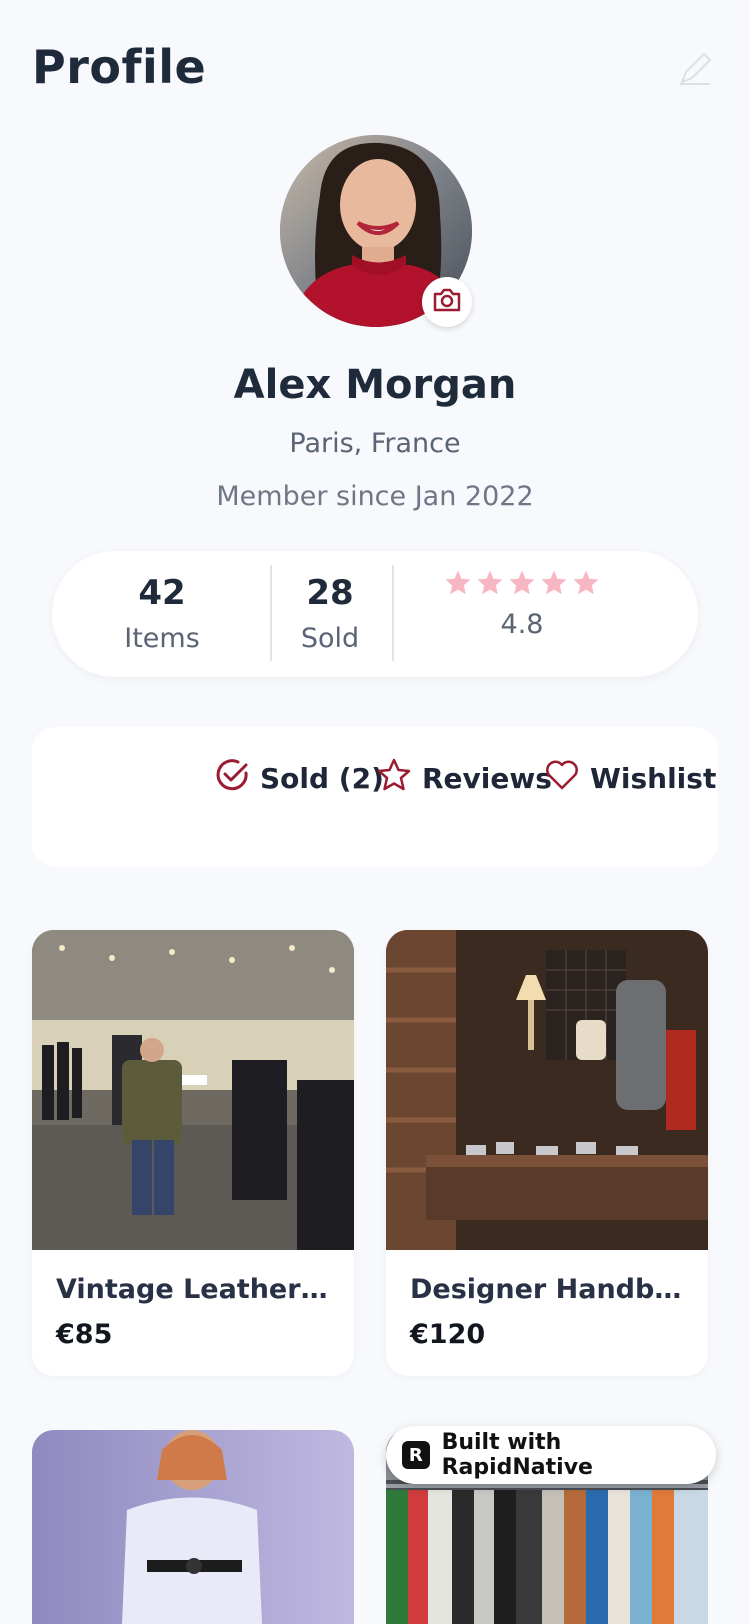  I want to click on rapidnative-logo: R, so click(416, 1455).